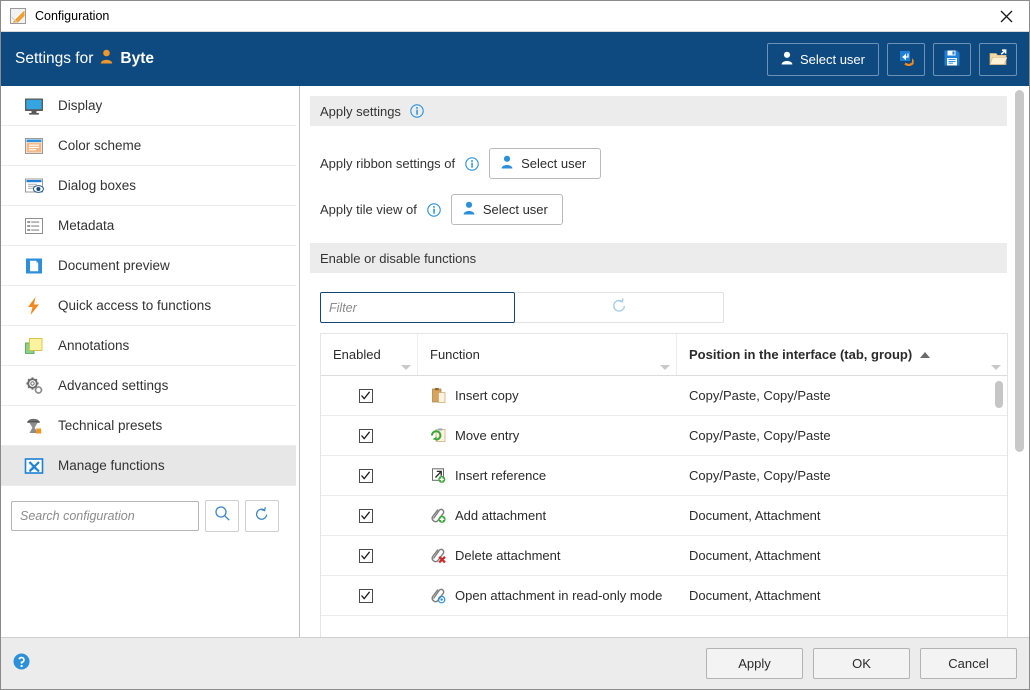 The image size is (1030, 690). I want to click on filter-input, so click(417, 307).